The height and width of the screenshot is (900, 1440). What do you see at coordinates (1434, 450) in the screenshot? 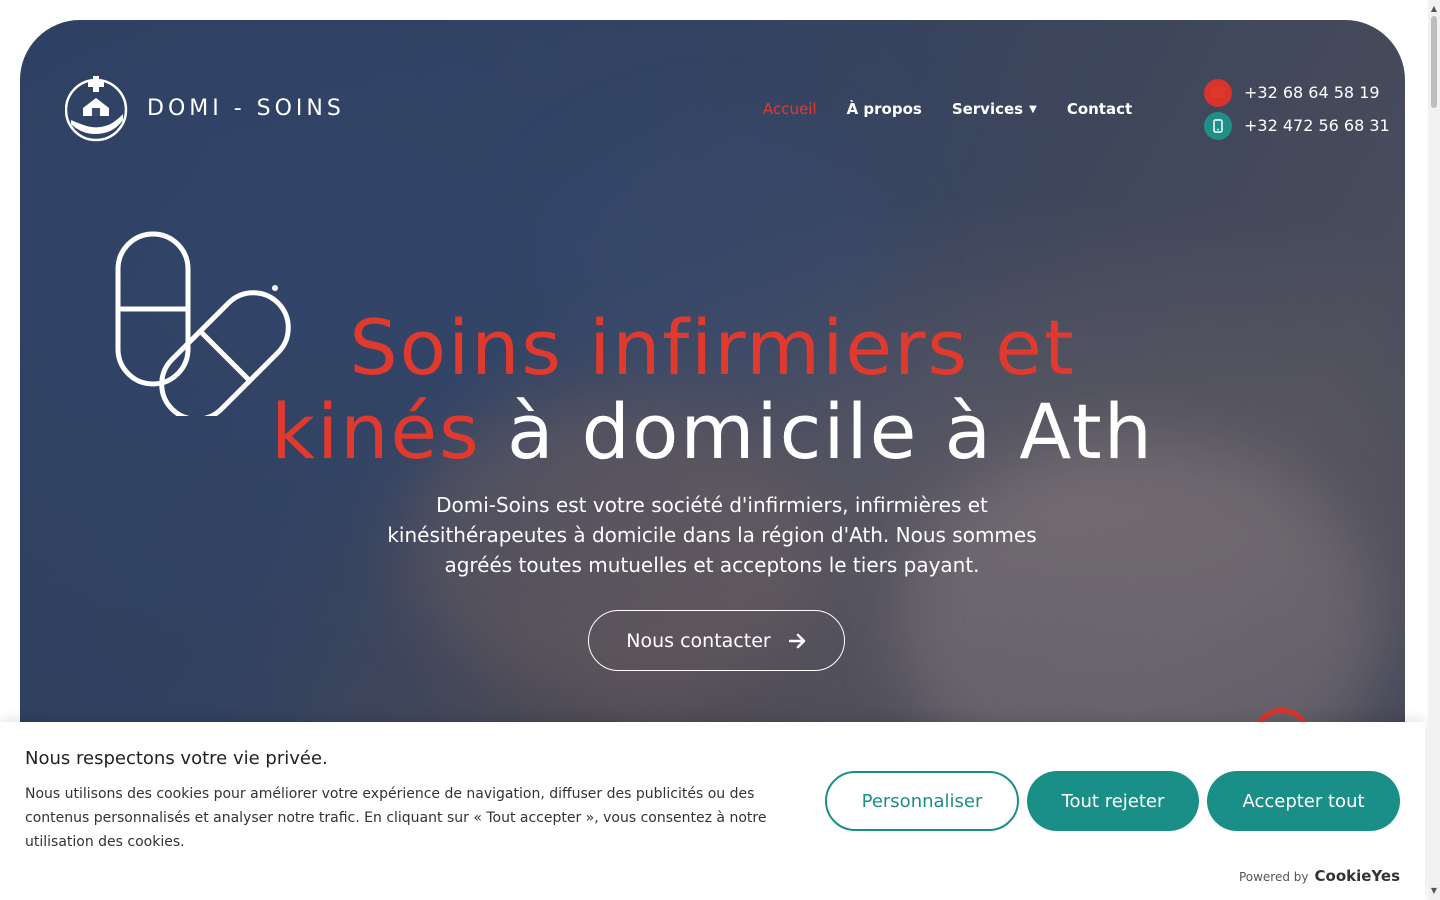
I see `page-scrollbar: ▲ ▼` at bounding box center [1434, 450].